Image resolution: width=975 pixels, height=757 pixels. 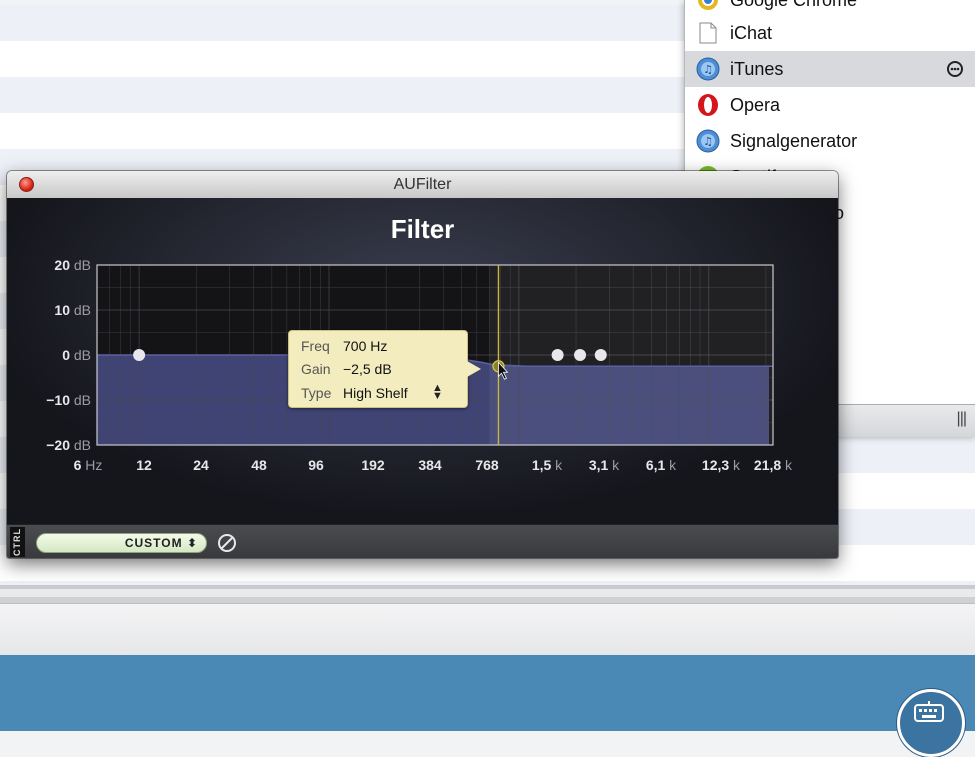 I want to click on app-label: iChat, so click(x=751, y=32).